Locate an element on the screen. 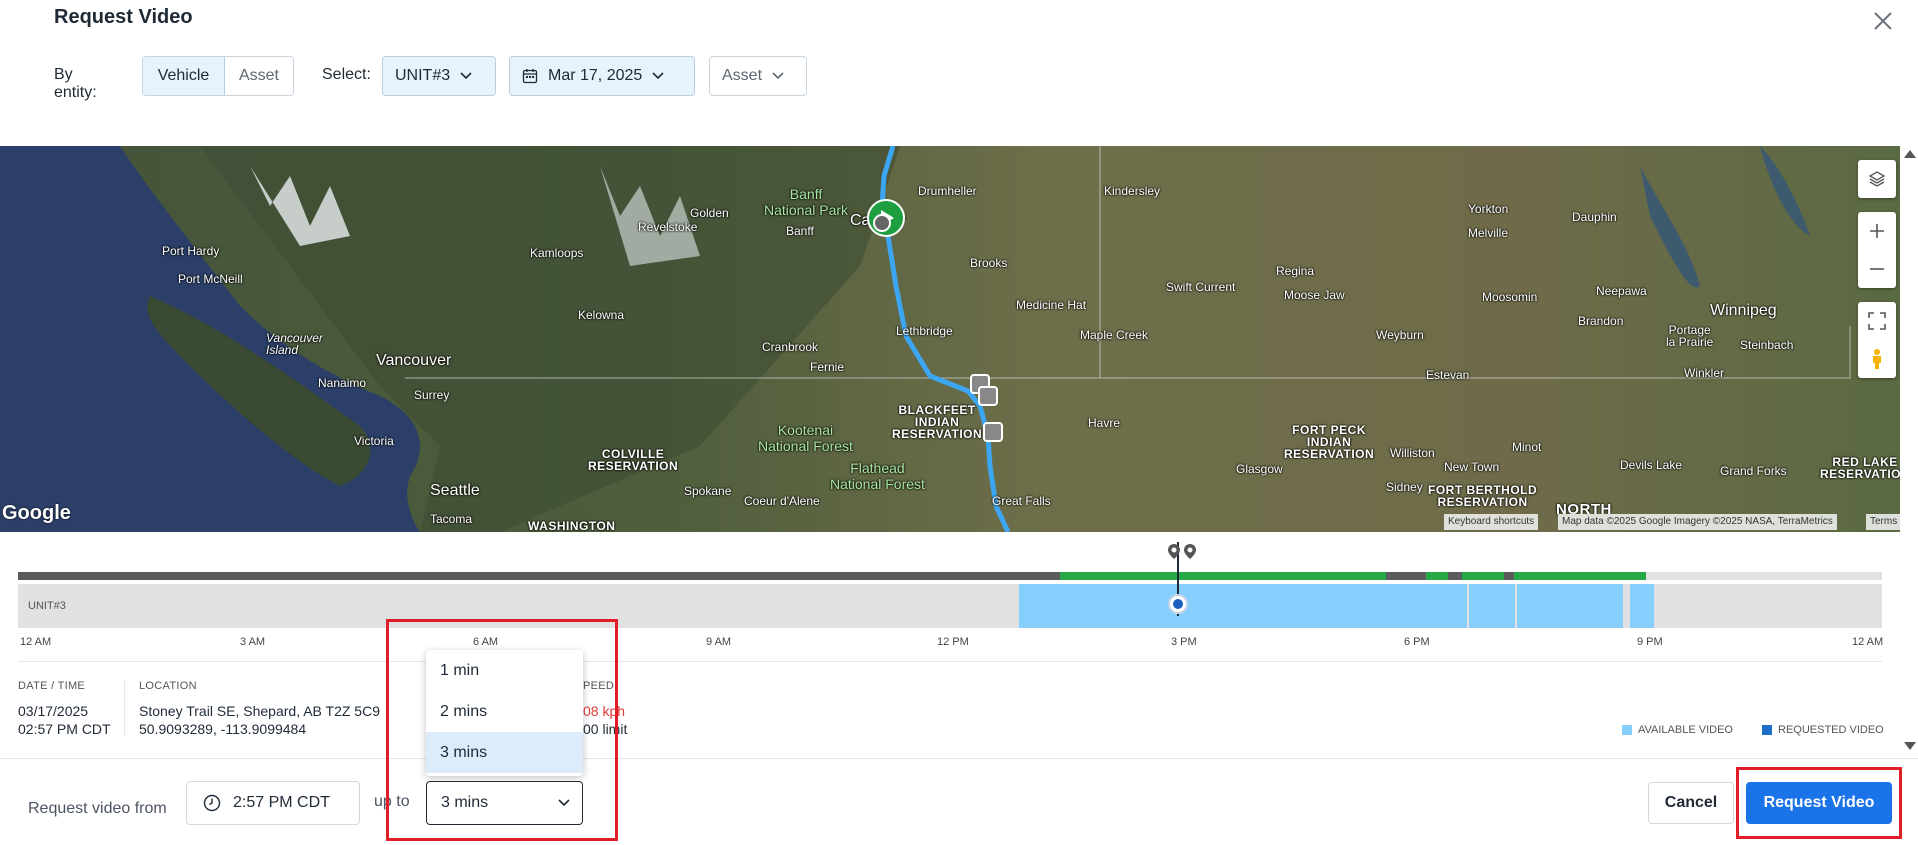  entity-option-vehicle: Vehicle is located at coordinates (184, 76).